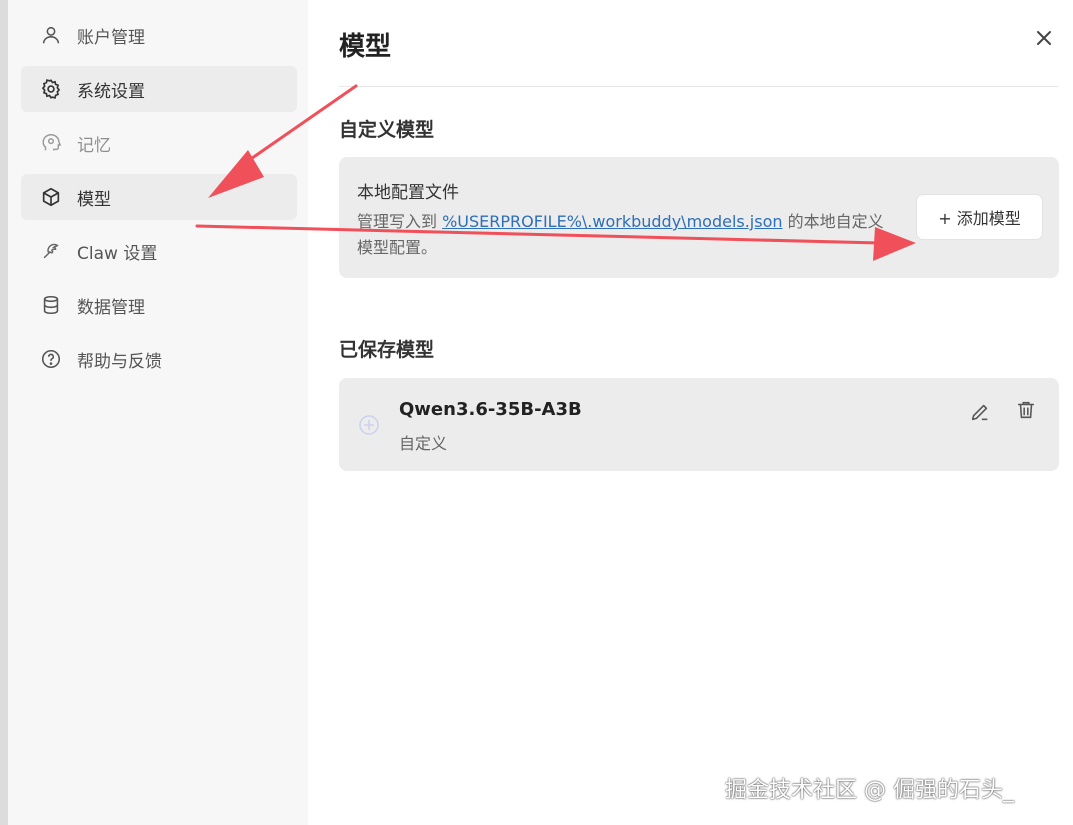  What do you see at coordinates (369, 425) in the screenshot?
I see `add-circle-icon` at bounding box center [369, 425].